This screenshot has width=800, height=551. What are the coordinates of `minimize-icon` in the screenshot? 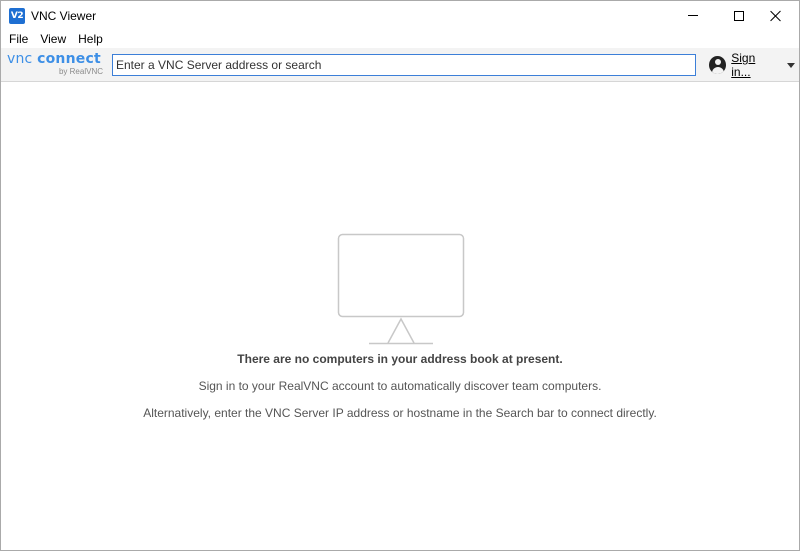 It's located at (693, 15).